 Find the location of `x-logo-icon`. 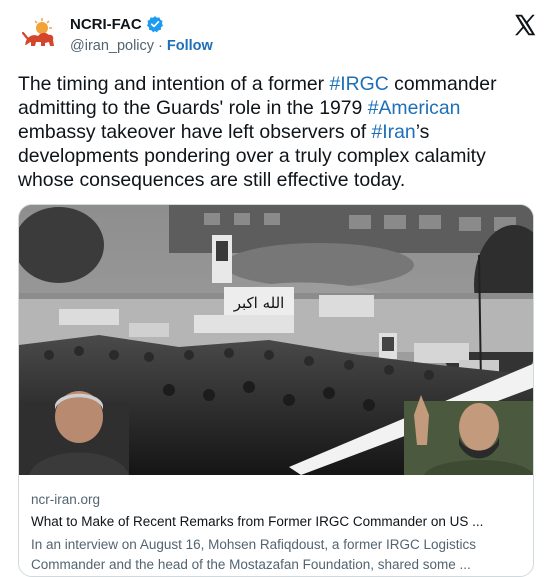

x-logo-icon is located at coordinates (525, 25).